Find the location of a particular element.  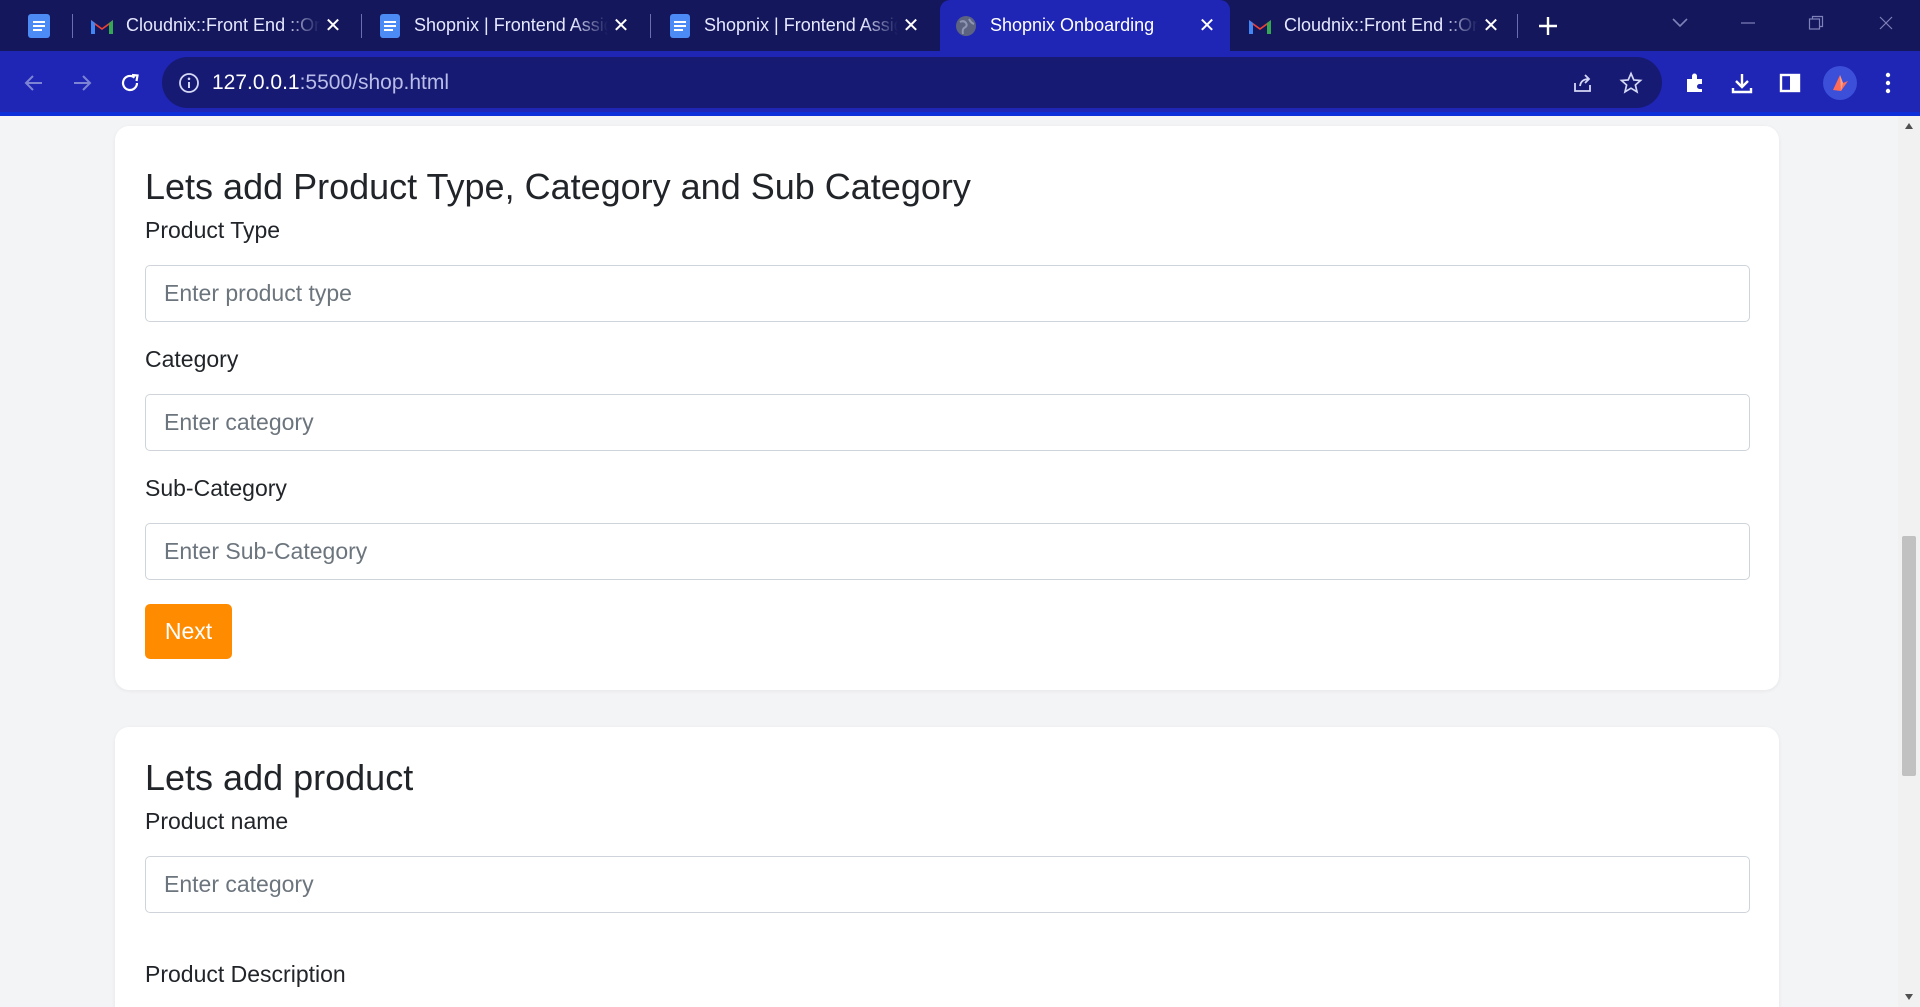

side-panel-icon is located at coordinates (1790, 83).